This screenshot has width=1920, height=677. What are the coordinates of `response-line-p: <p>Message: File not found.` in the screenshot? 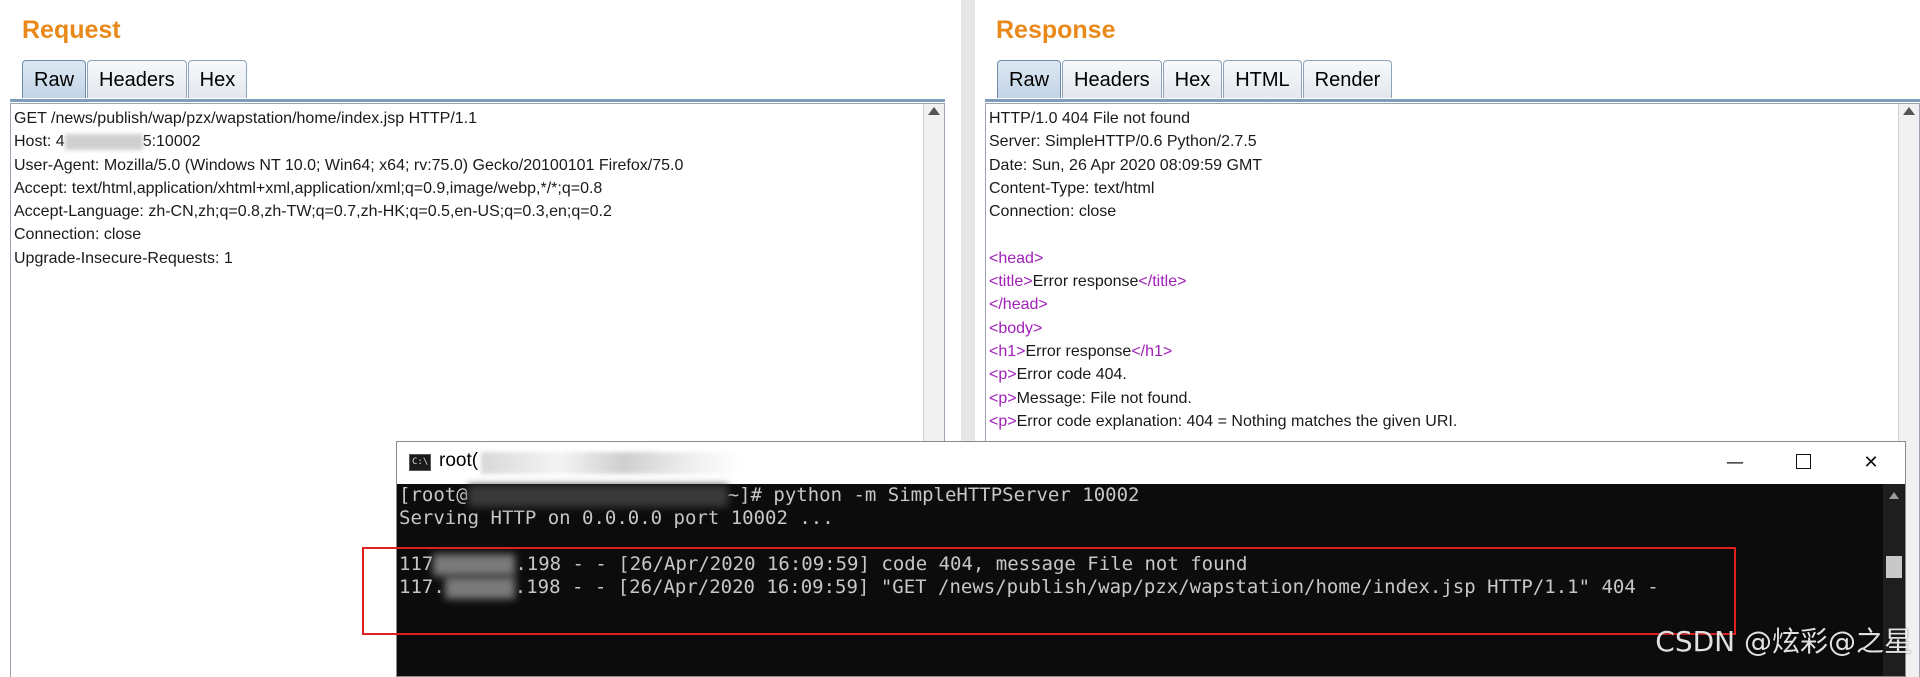 It's located at (1090, 398).